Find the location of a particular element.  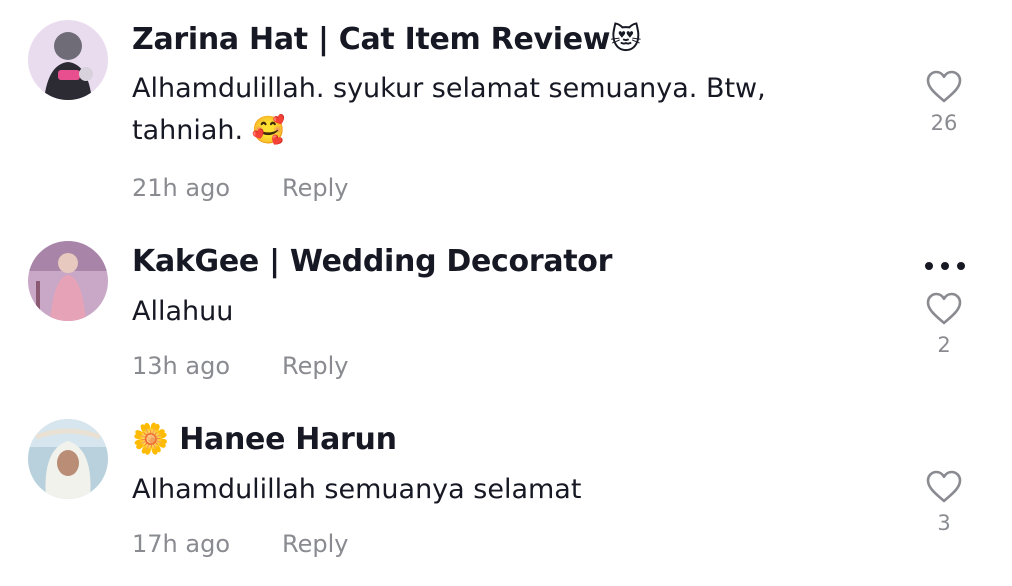

smiling-face-with-hearts-emoji: 🥰 is located at coordinates (268, 130).